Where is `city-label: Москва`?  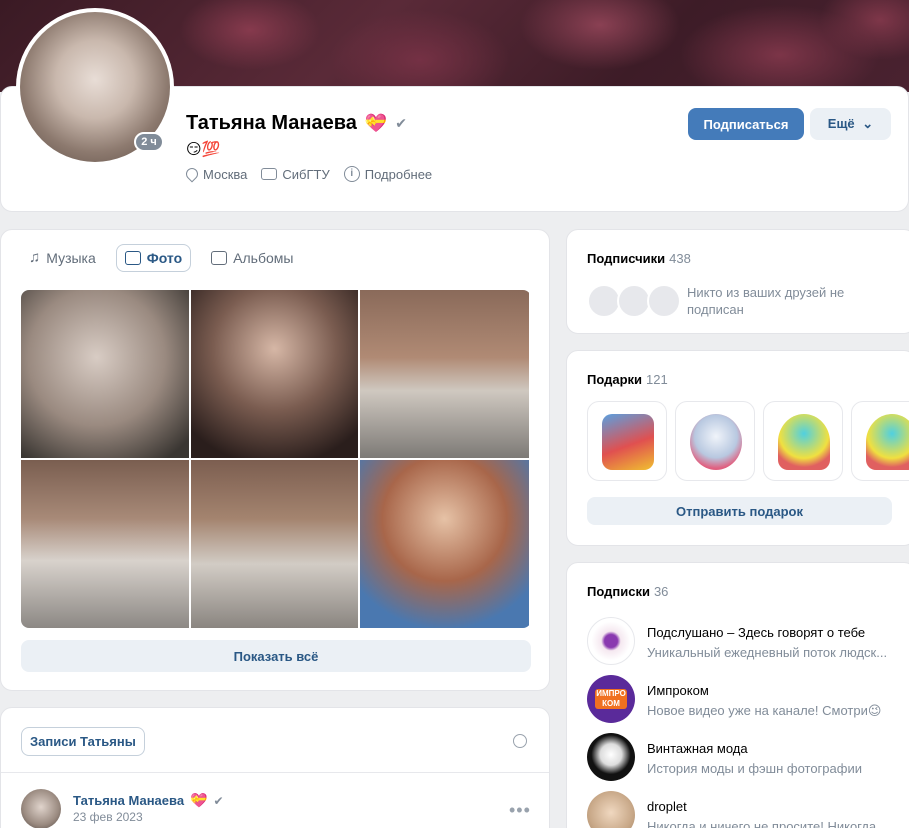 city-label: Москва is located at coordinates (225, 174).